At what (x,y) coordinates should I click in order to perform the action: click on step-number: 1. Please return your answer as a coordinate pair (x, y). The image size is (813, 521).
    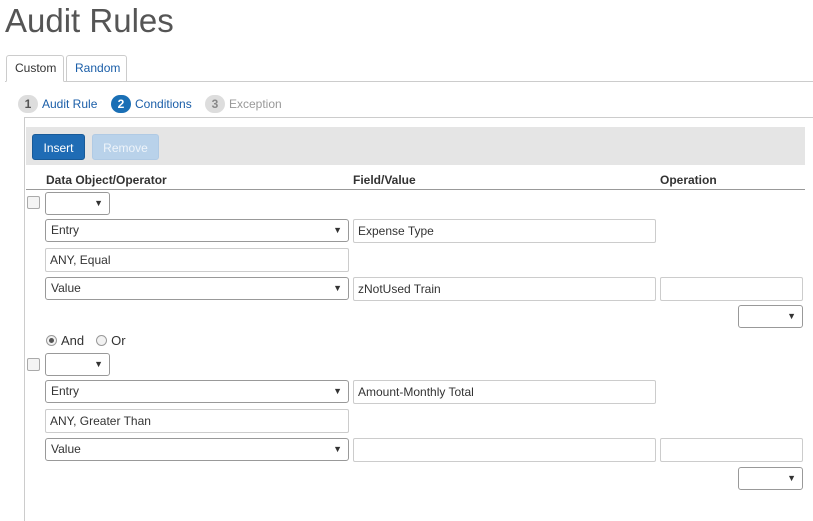
    Looking at the image, I should click on (28, 104).